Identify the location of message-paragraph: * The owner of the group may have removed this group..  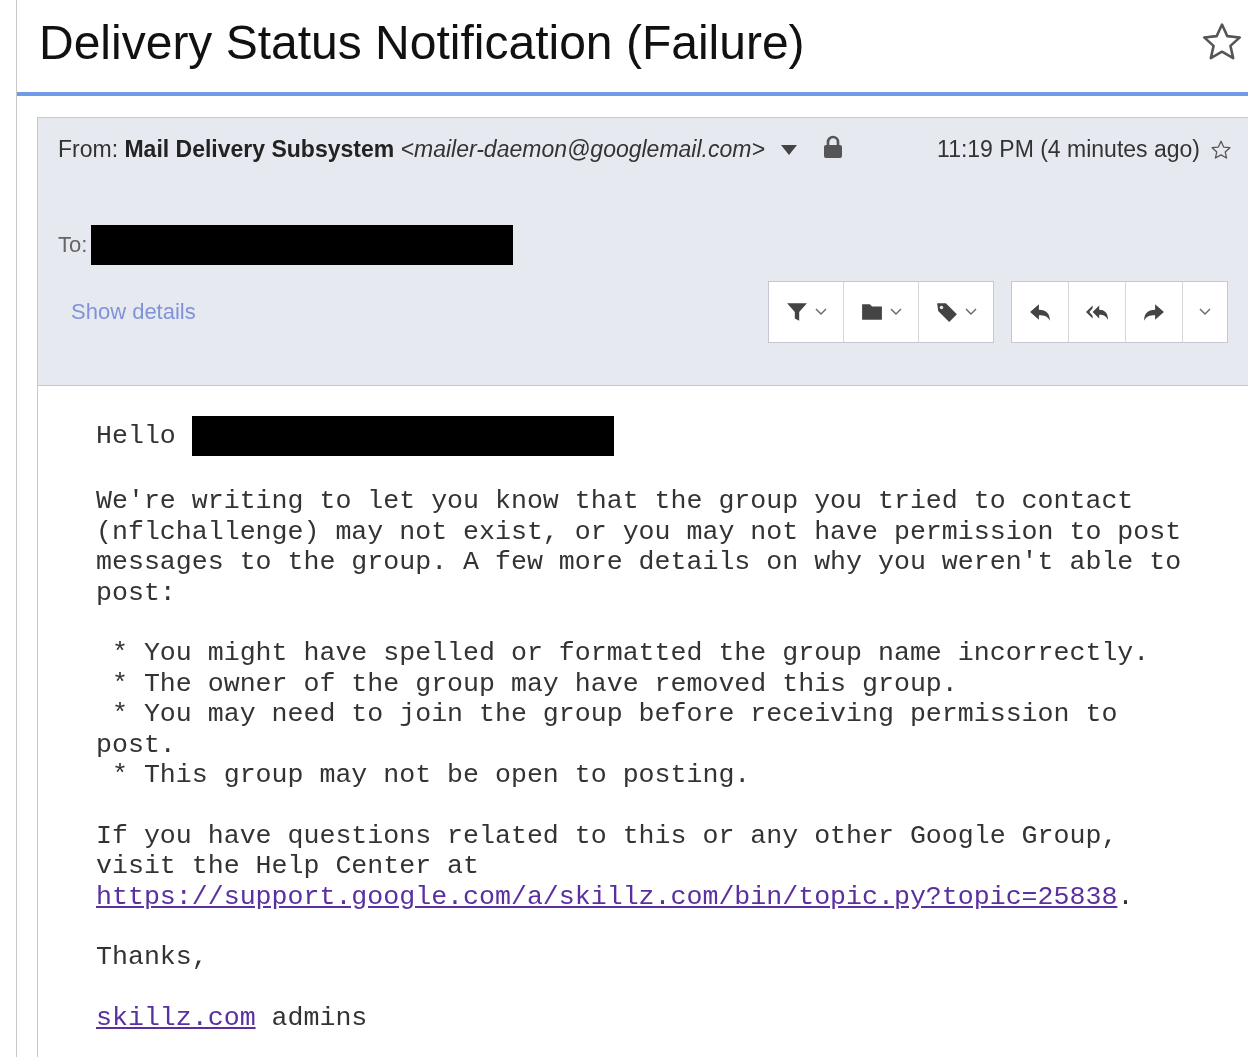
(534, 683).